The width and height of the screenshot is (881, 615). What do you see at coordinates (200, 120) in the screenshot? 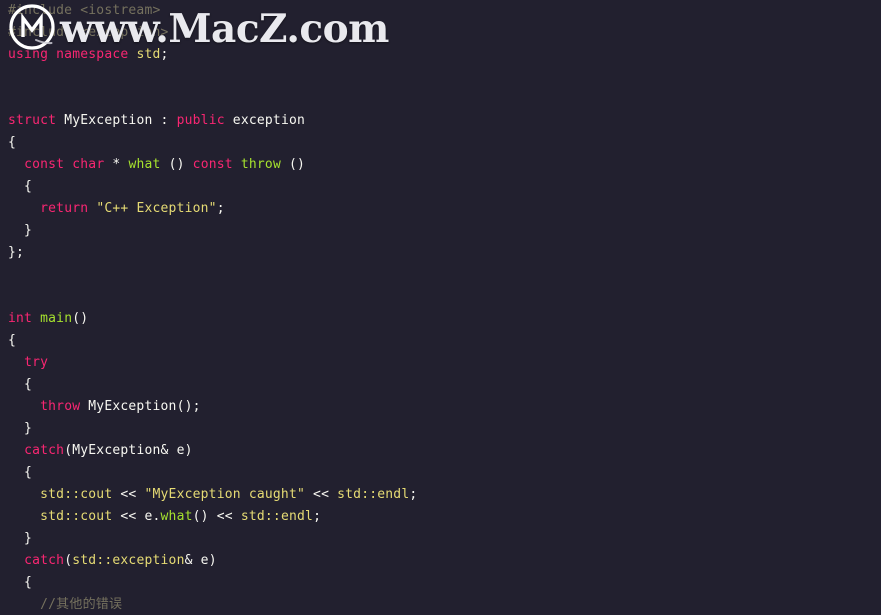
I see `code-token-key: public` at bounding box center [200, 120].